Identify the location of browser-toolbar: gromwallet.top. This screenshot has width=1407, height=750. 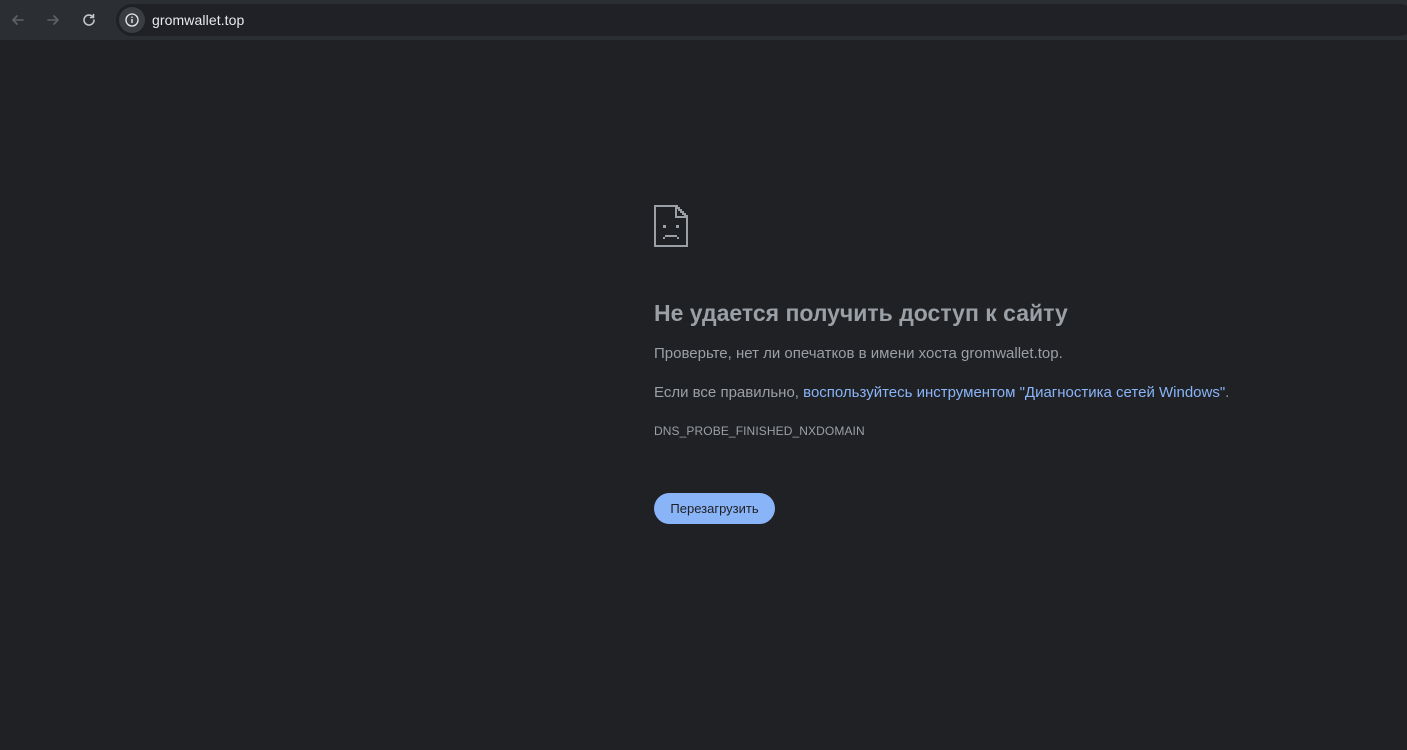
(703, 20).